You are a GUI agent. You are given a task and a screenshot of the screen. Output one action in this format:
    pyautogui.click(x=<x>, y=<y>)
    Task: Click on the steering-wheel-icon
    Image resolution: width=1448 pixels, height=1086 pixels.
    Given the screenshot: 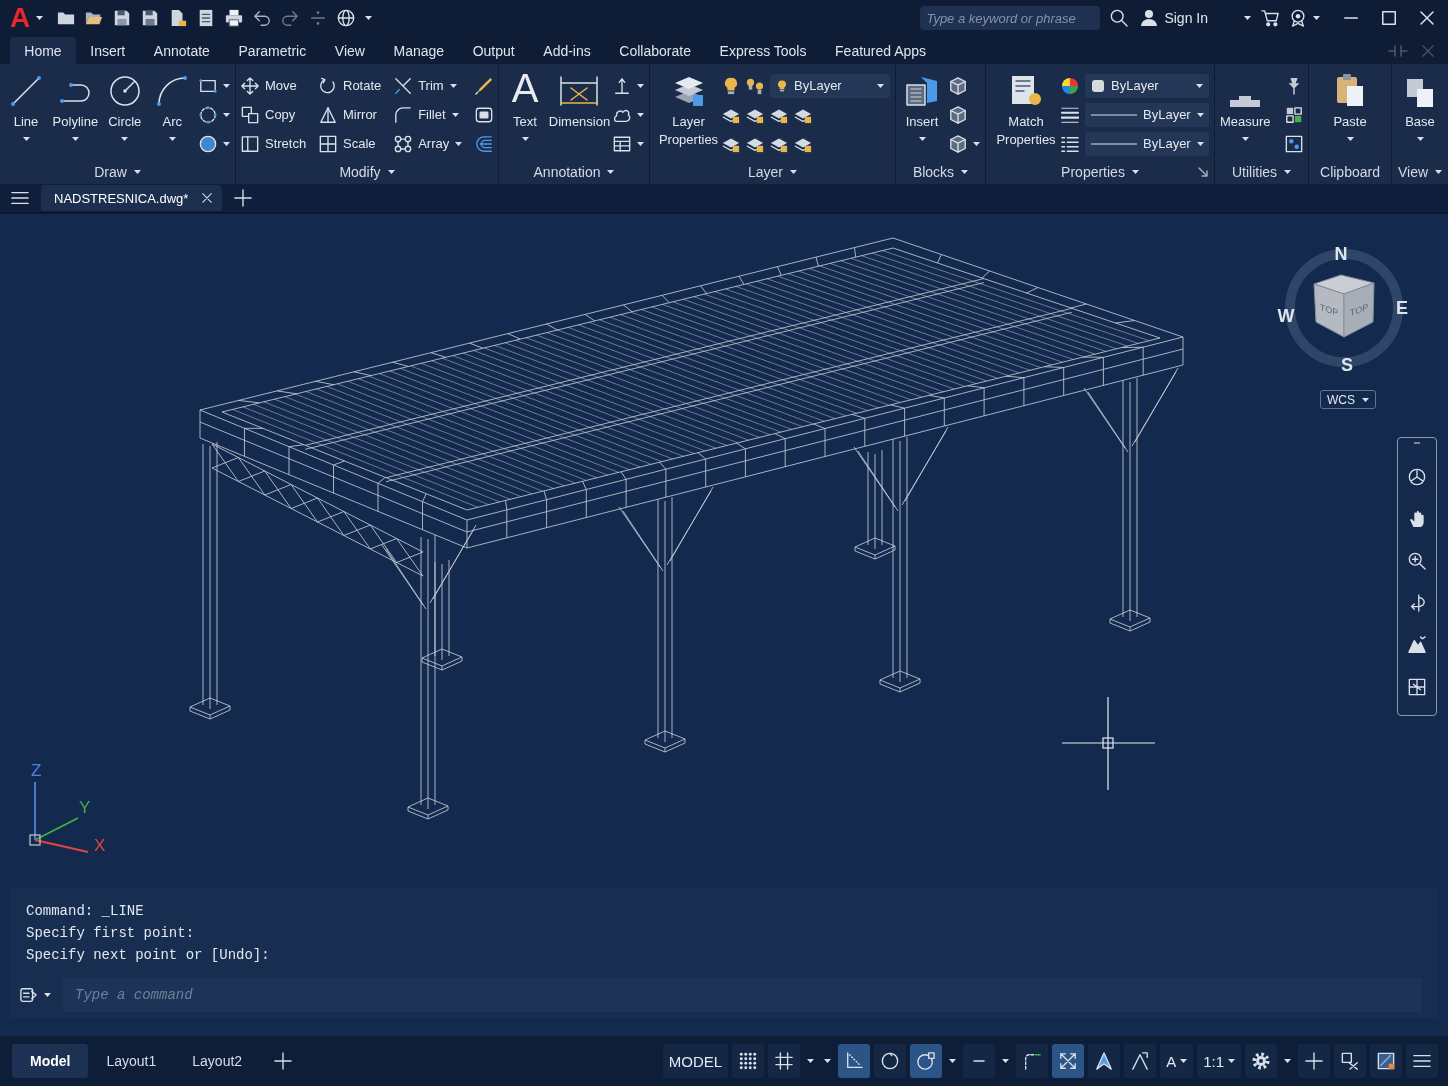 What is the action you would take?
    pyautogui.click(x=1417, y=477)
    